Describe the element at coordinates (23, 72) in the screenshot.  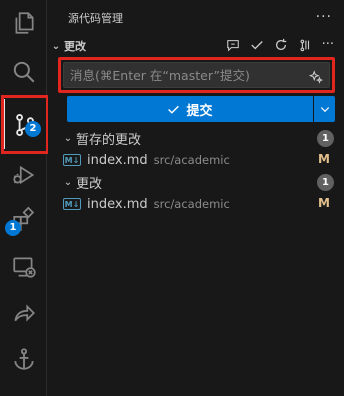
I see `search-icon` at that location.